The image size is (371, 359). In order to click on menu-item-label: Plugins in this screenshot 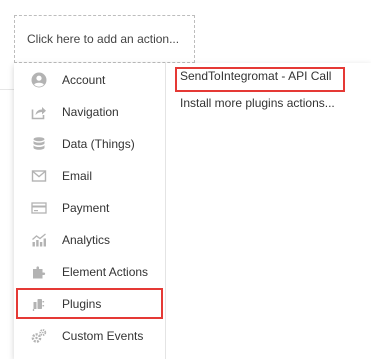, I will do `click(82, 304)`.